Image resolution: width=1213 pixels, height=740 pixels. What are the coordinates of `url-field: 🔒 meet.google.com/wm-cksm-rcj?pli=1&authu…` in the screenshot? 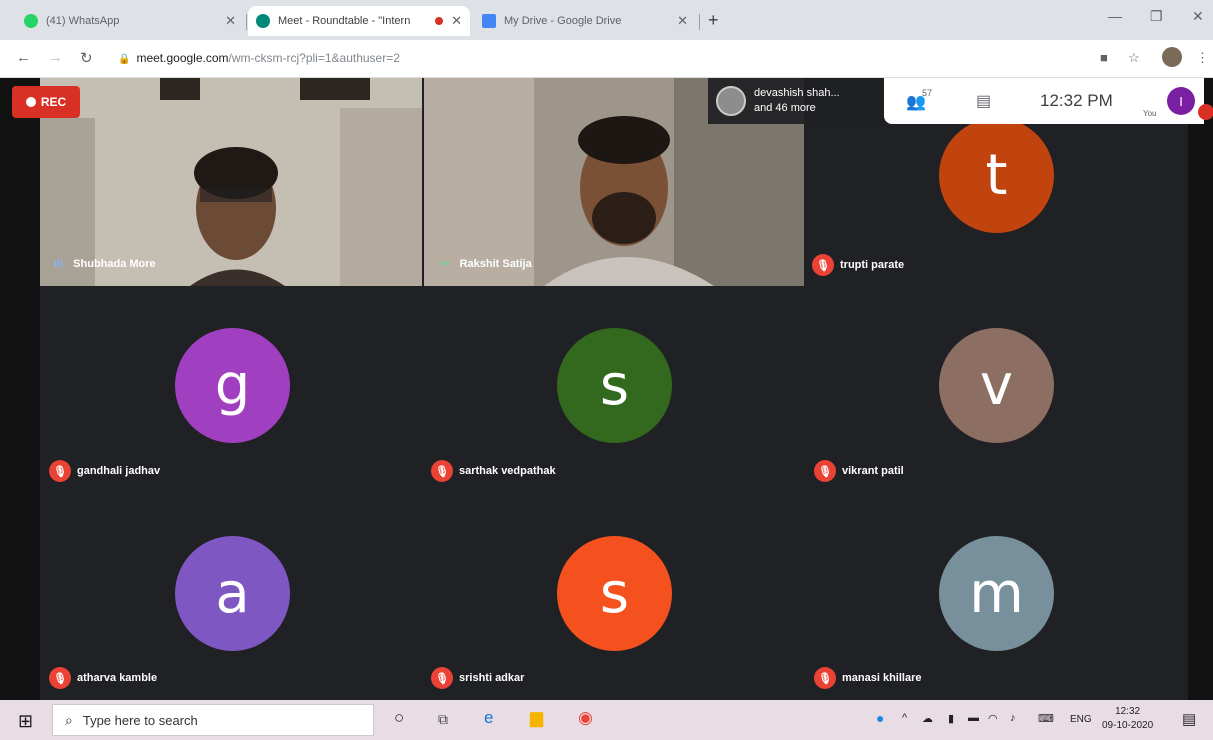 It's located at (259, 58).